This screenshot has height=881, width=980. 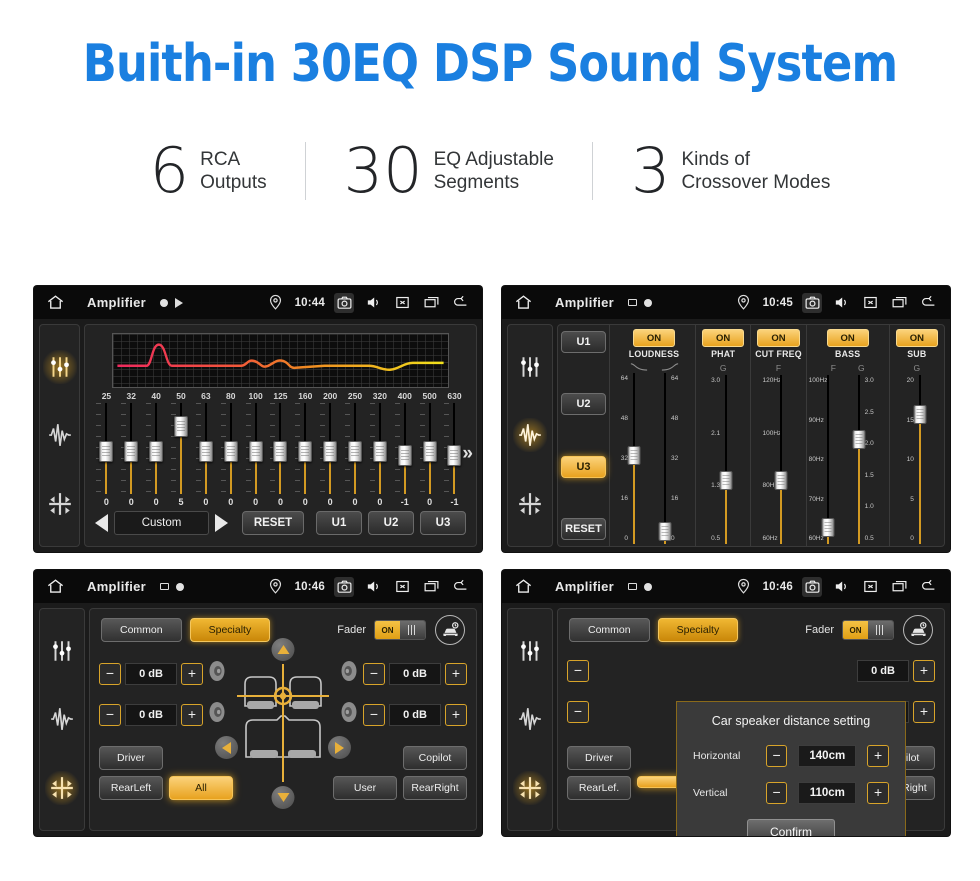 What do you see at coordinates (161, 523) in the screenshot?
I see `preset-name: Custom` at bounding box center [161, 523].